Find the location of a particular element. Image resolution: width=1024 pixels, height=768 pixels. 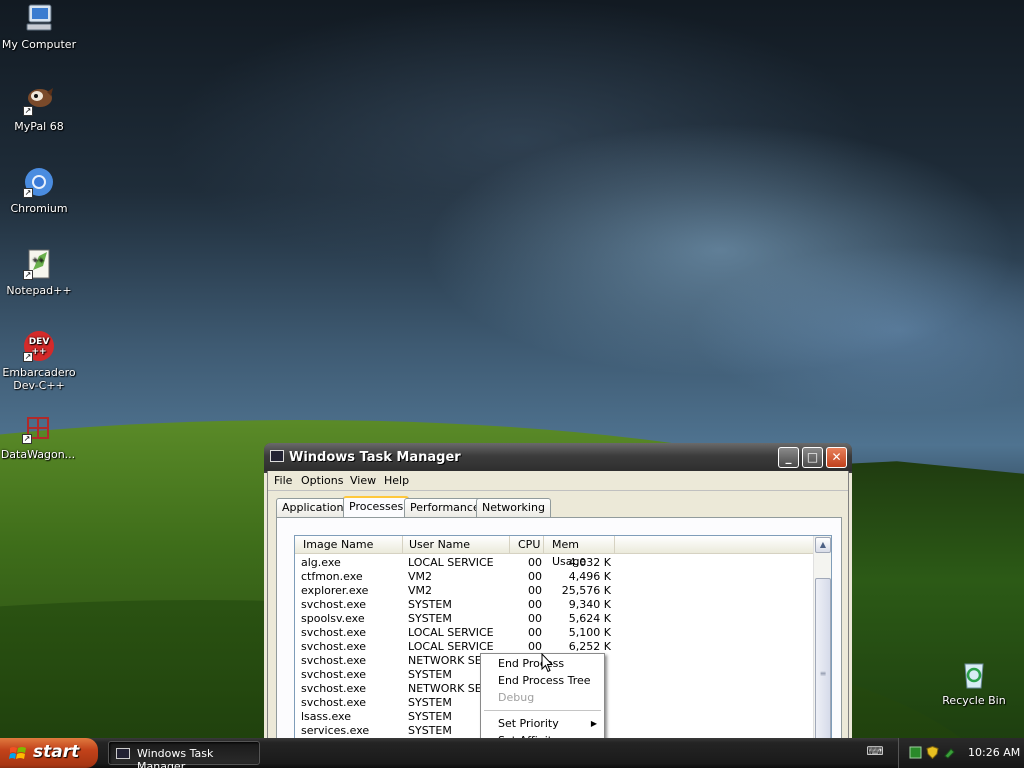

desktop-icon-label-line1: Embarcadero is located at coordinates (39, 372).